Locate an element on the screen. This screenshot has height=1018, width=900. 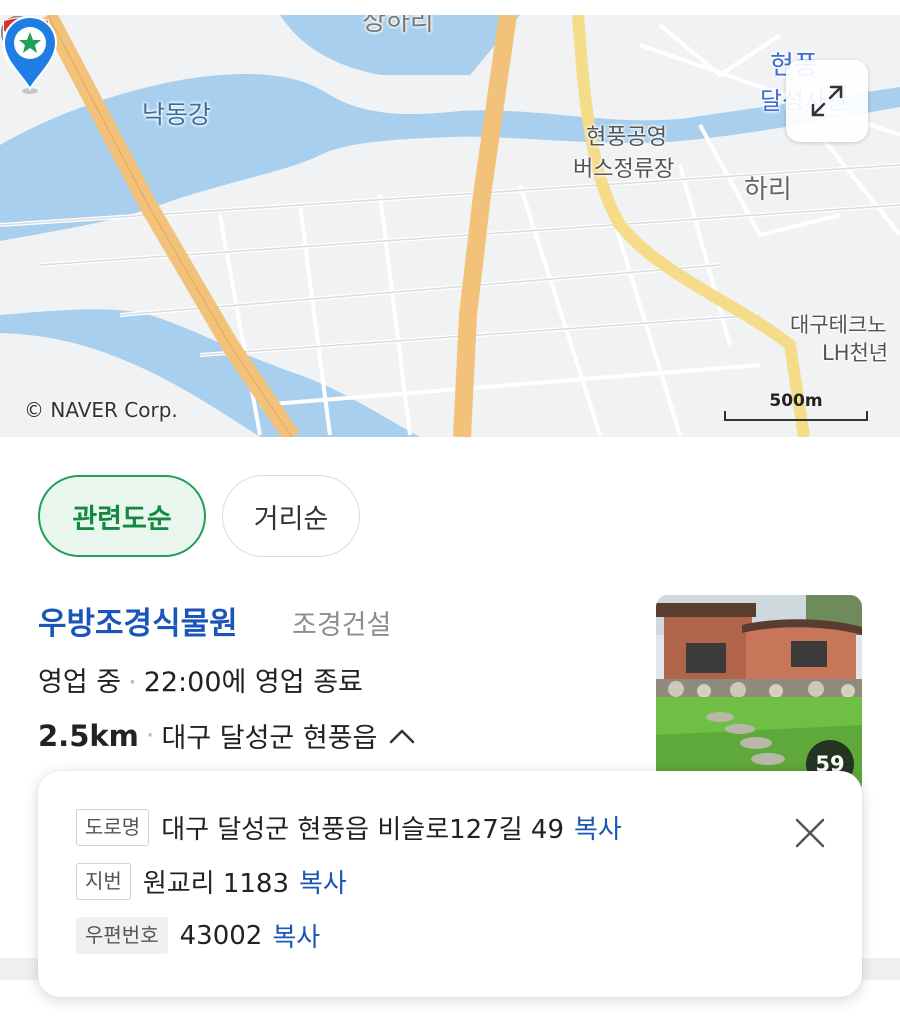
map-scale-bar: 500m is located at coordinates (796, 406).